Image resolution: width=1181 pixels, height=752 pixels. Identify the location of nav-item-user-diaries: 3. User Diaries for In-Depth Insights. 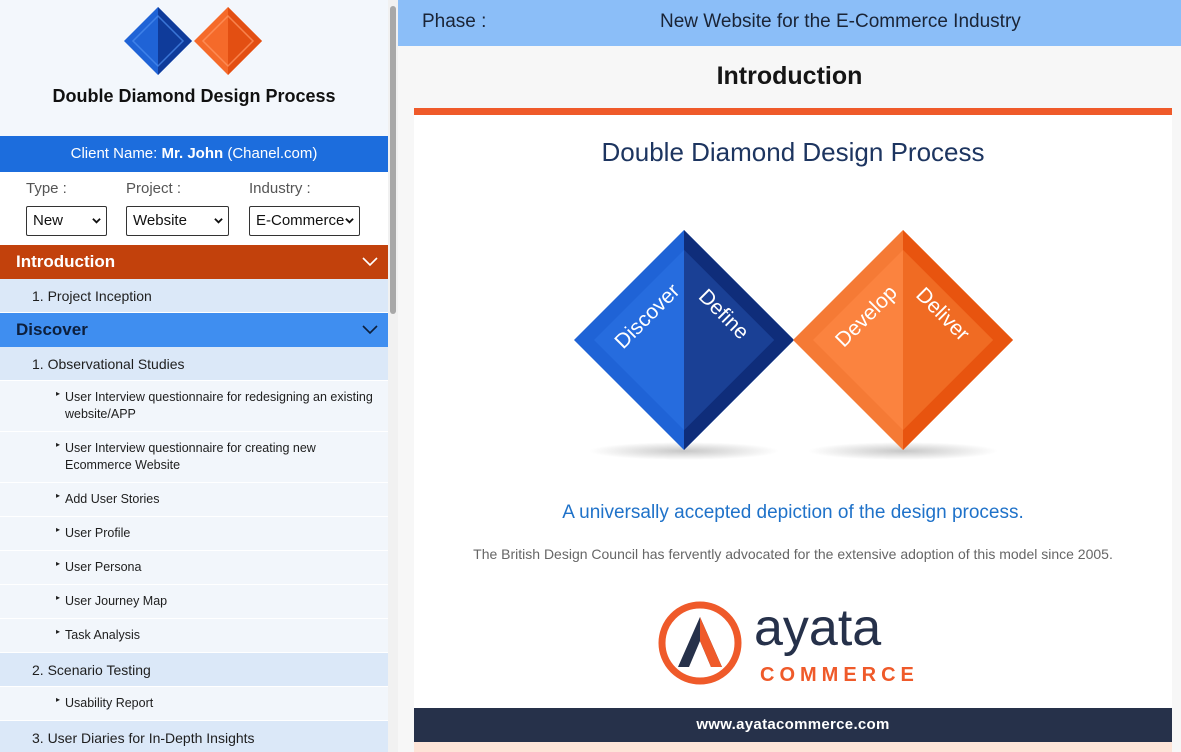
(194, 736).